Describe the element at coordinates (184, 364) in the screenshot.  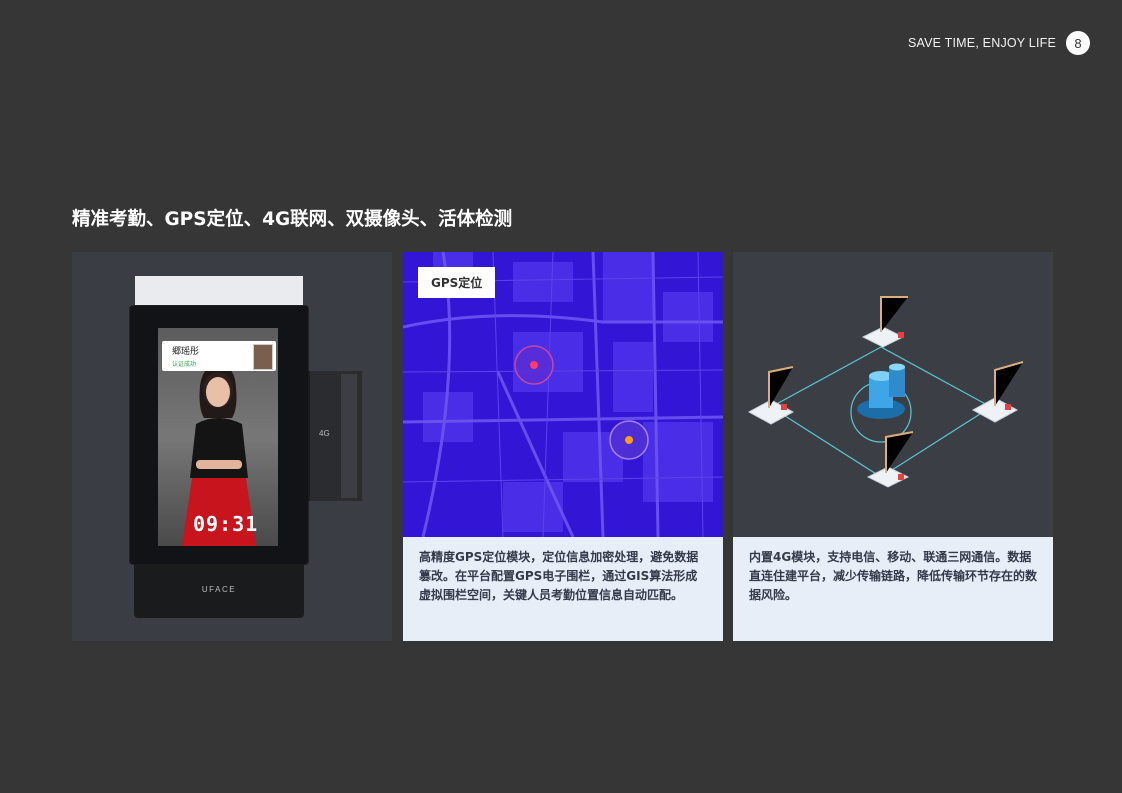
I see `status-text: 认证成功` at that location.